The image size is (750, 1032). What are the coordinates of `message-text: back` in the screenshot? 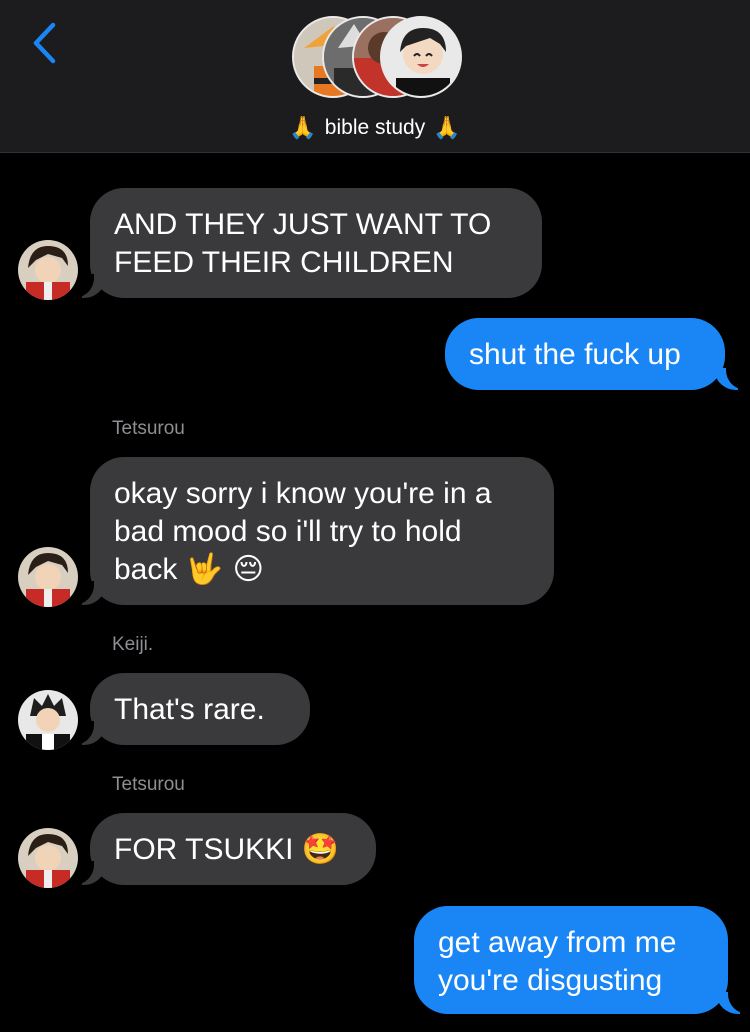 It's located at (146, 569).